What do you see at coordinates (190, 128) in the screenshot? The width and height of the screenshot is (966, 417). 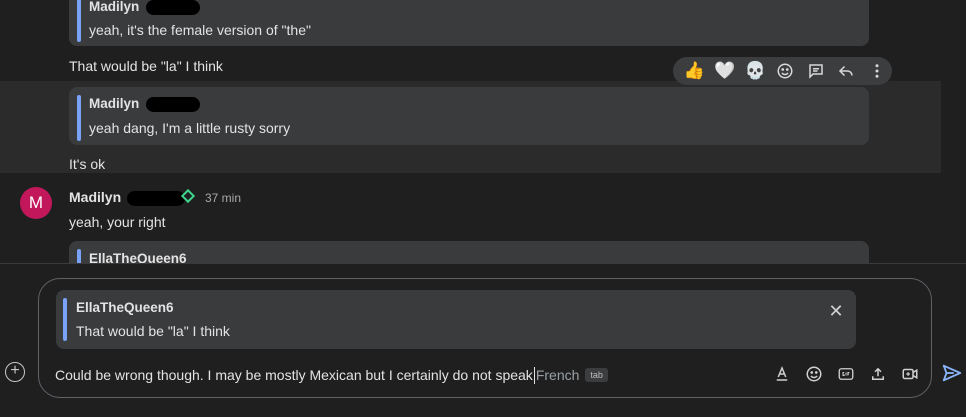 I see `quote-text: yeah dang, I'm a little rusty sorry` at bounding box center [190, 128].